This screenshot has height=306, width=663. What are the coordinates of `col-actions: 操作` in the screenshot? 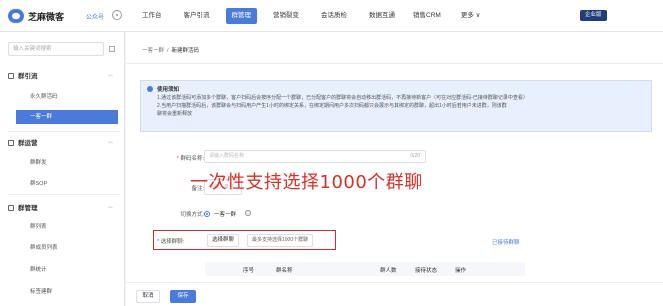 It's located at (461, 271).